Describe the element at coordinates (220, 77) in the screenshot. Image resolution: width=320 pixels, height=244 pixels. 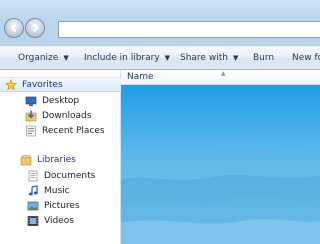
I see `column-header-name: Name ▲` at that location.